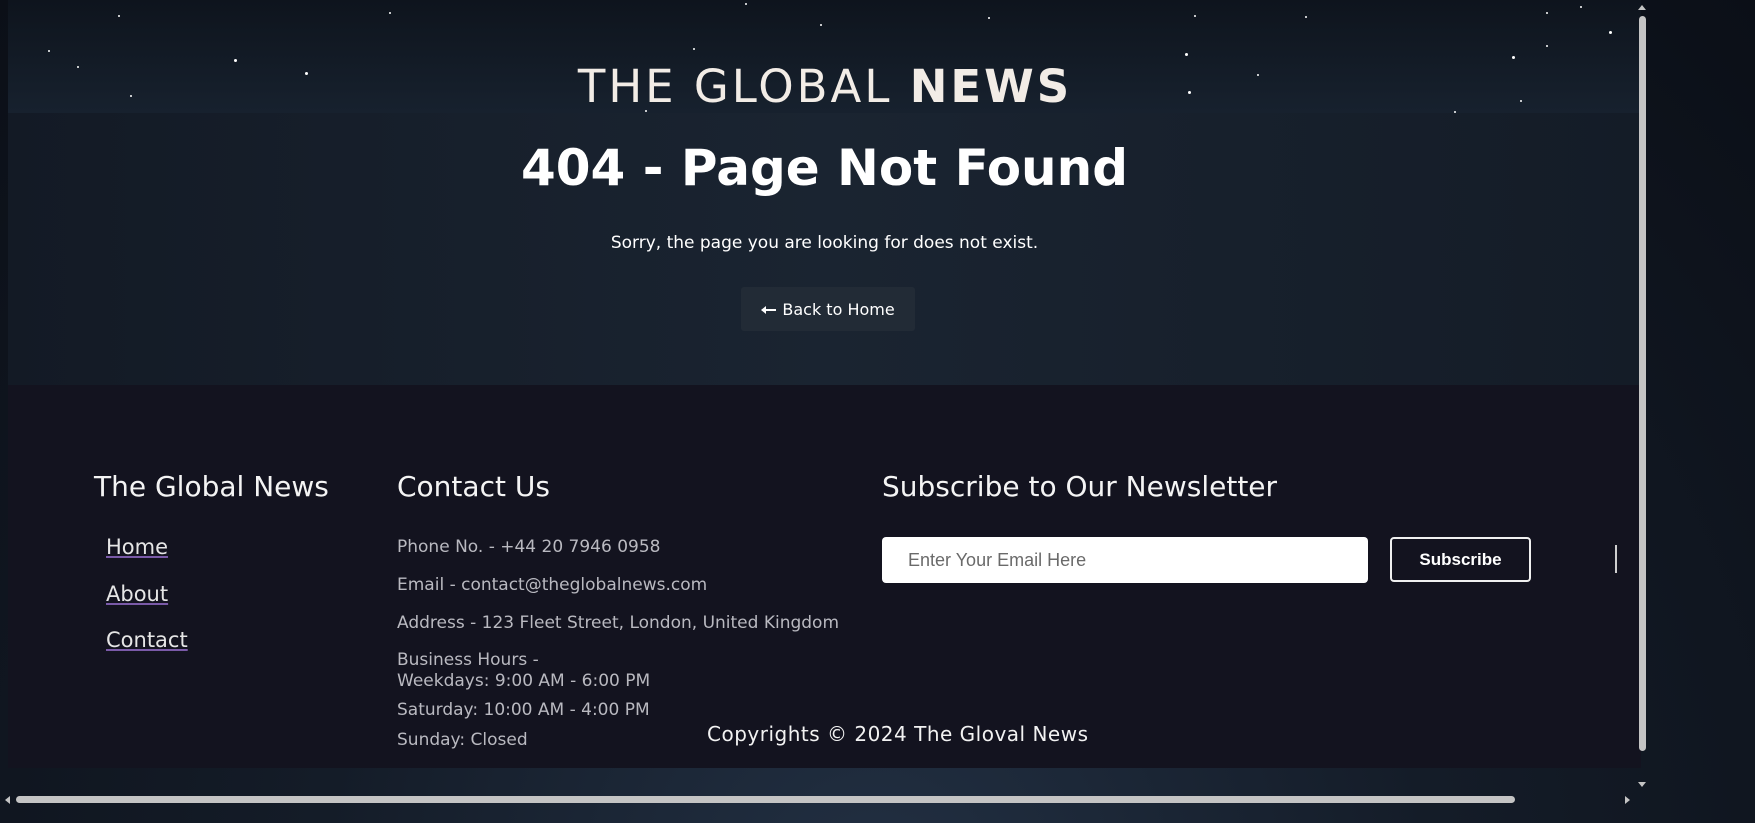 Image resolution: width=1755 pixels, height=823 pixels. Describe the element at coordinates (1642, 7) in the screenshot. I see `scroll-up-icon` at that location.